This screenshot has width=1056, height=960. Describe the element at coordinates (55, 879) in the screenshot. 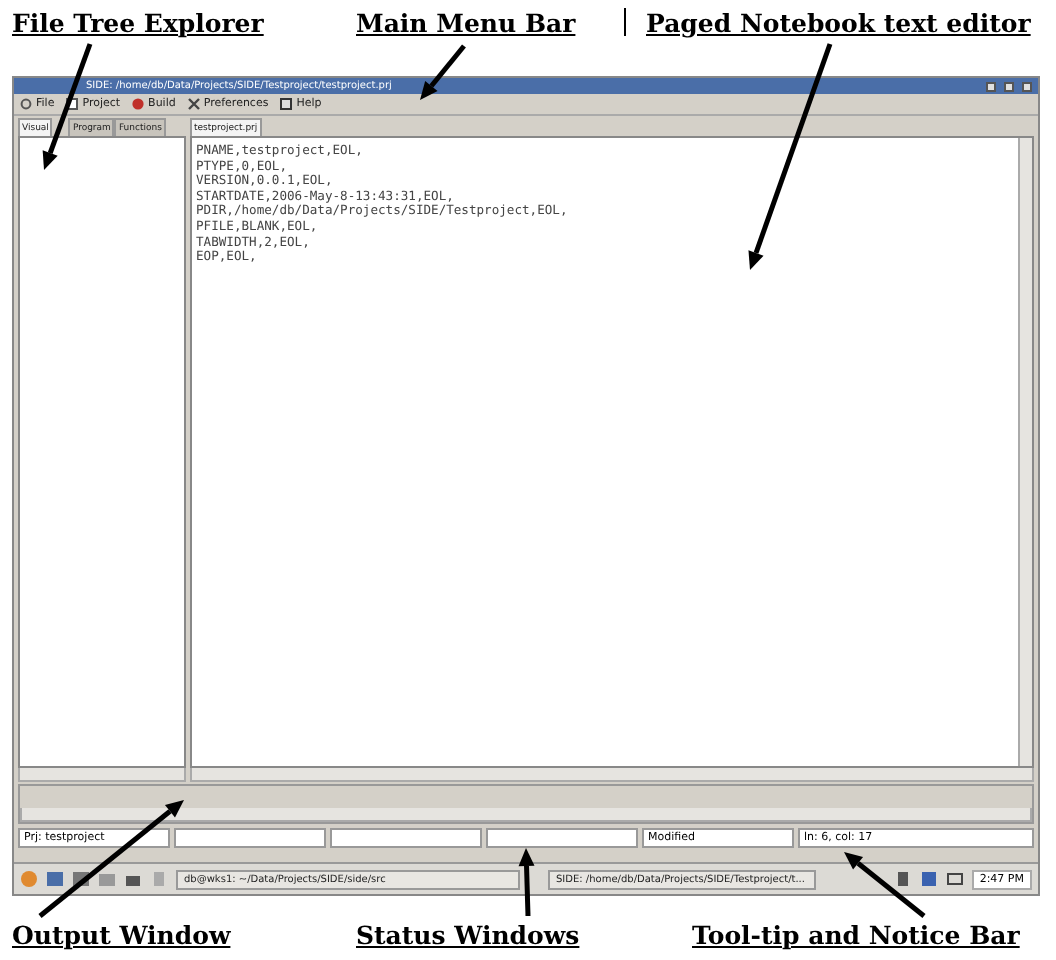

I see `window-icon` at that location.